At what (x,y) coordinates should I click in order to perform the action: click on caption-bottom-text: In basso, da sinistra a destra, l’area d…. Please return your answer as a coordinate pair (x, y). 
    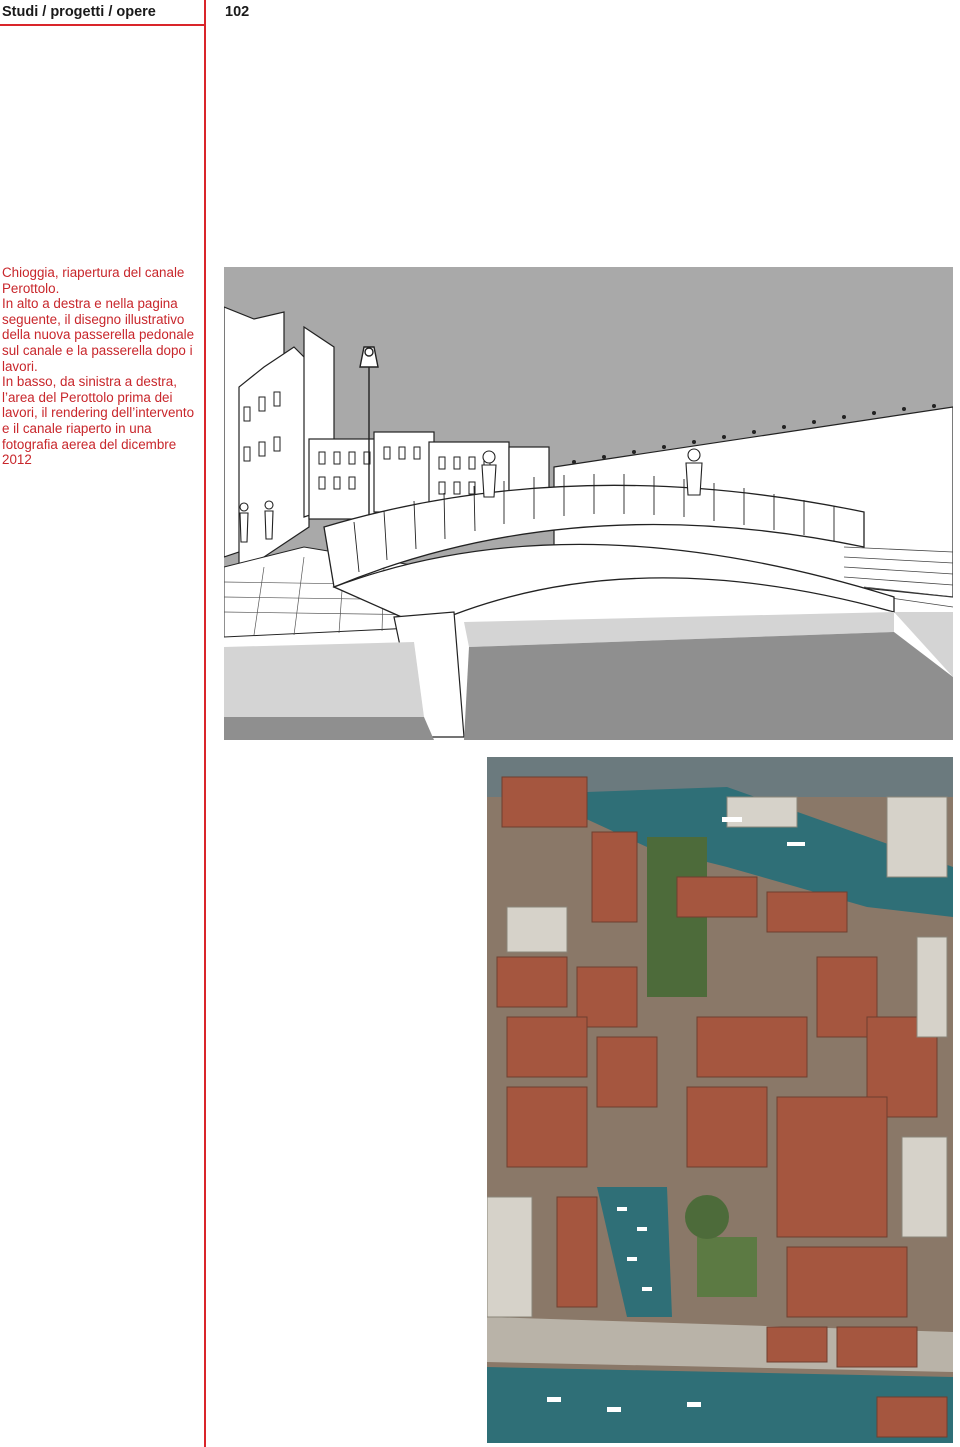
    Looking at the image, I should click on (98, 421).